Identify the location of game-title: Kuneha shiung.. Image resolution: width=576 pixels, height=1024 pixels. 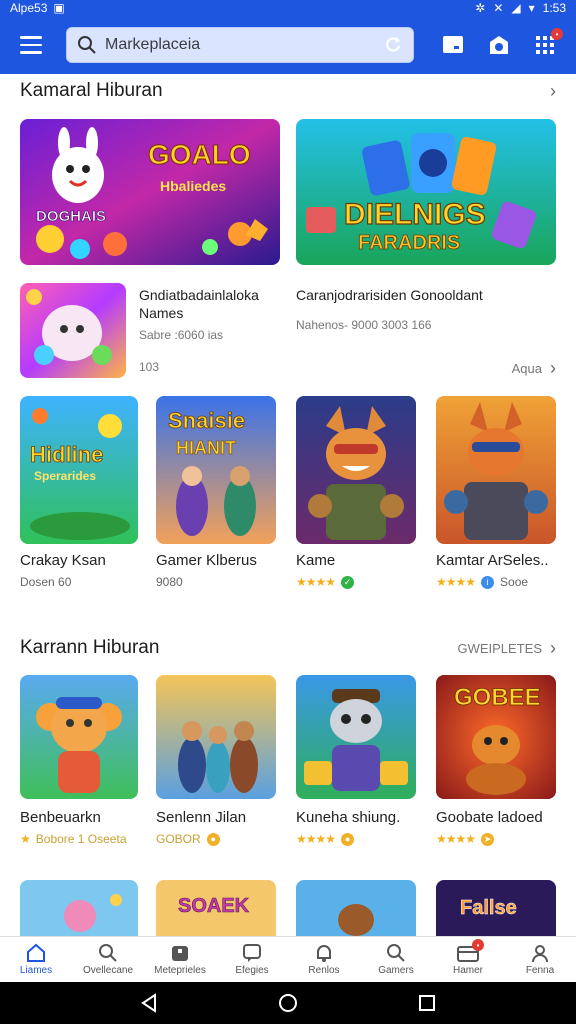
(348, 817).